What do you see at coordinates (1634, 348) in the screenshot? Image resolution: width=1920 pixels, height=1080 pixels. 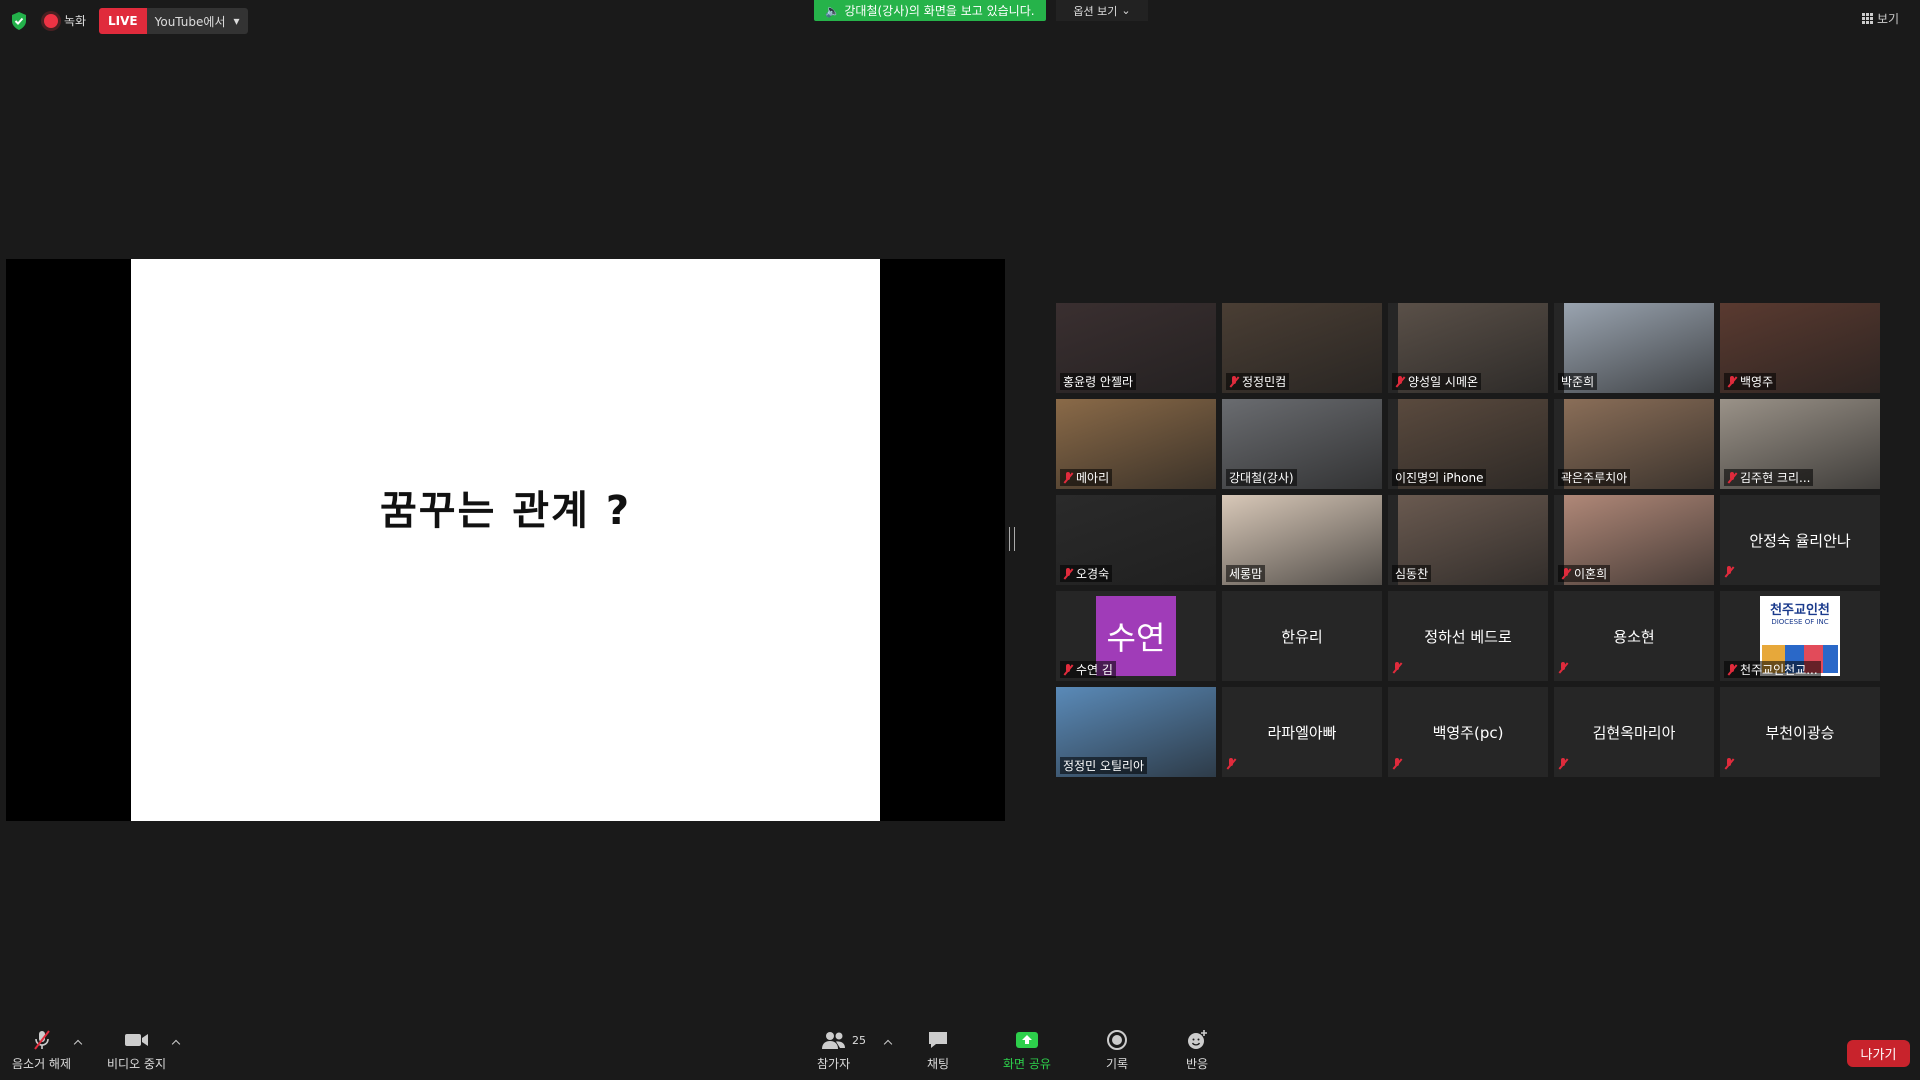 I see `participant-tile: 박준희` at bounding box center [1634, 348].